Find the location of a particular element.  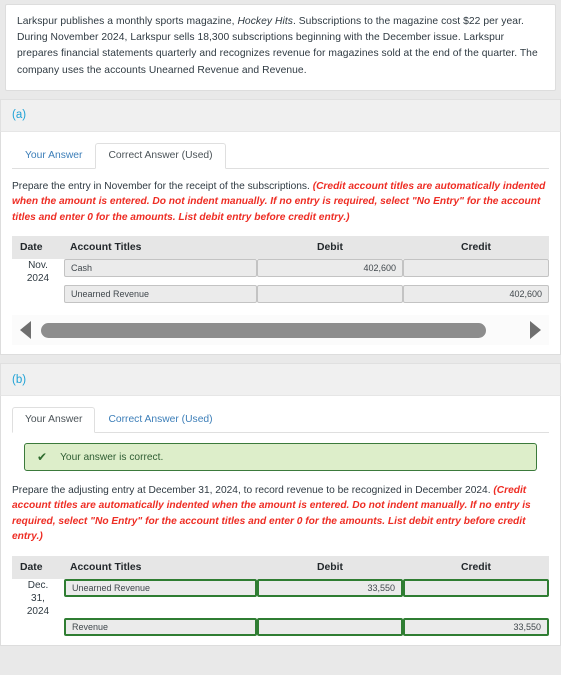

magazine-title: Hockey Hits is located at coordinates (265, 21).